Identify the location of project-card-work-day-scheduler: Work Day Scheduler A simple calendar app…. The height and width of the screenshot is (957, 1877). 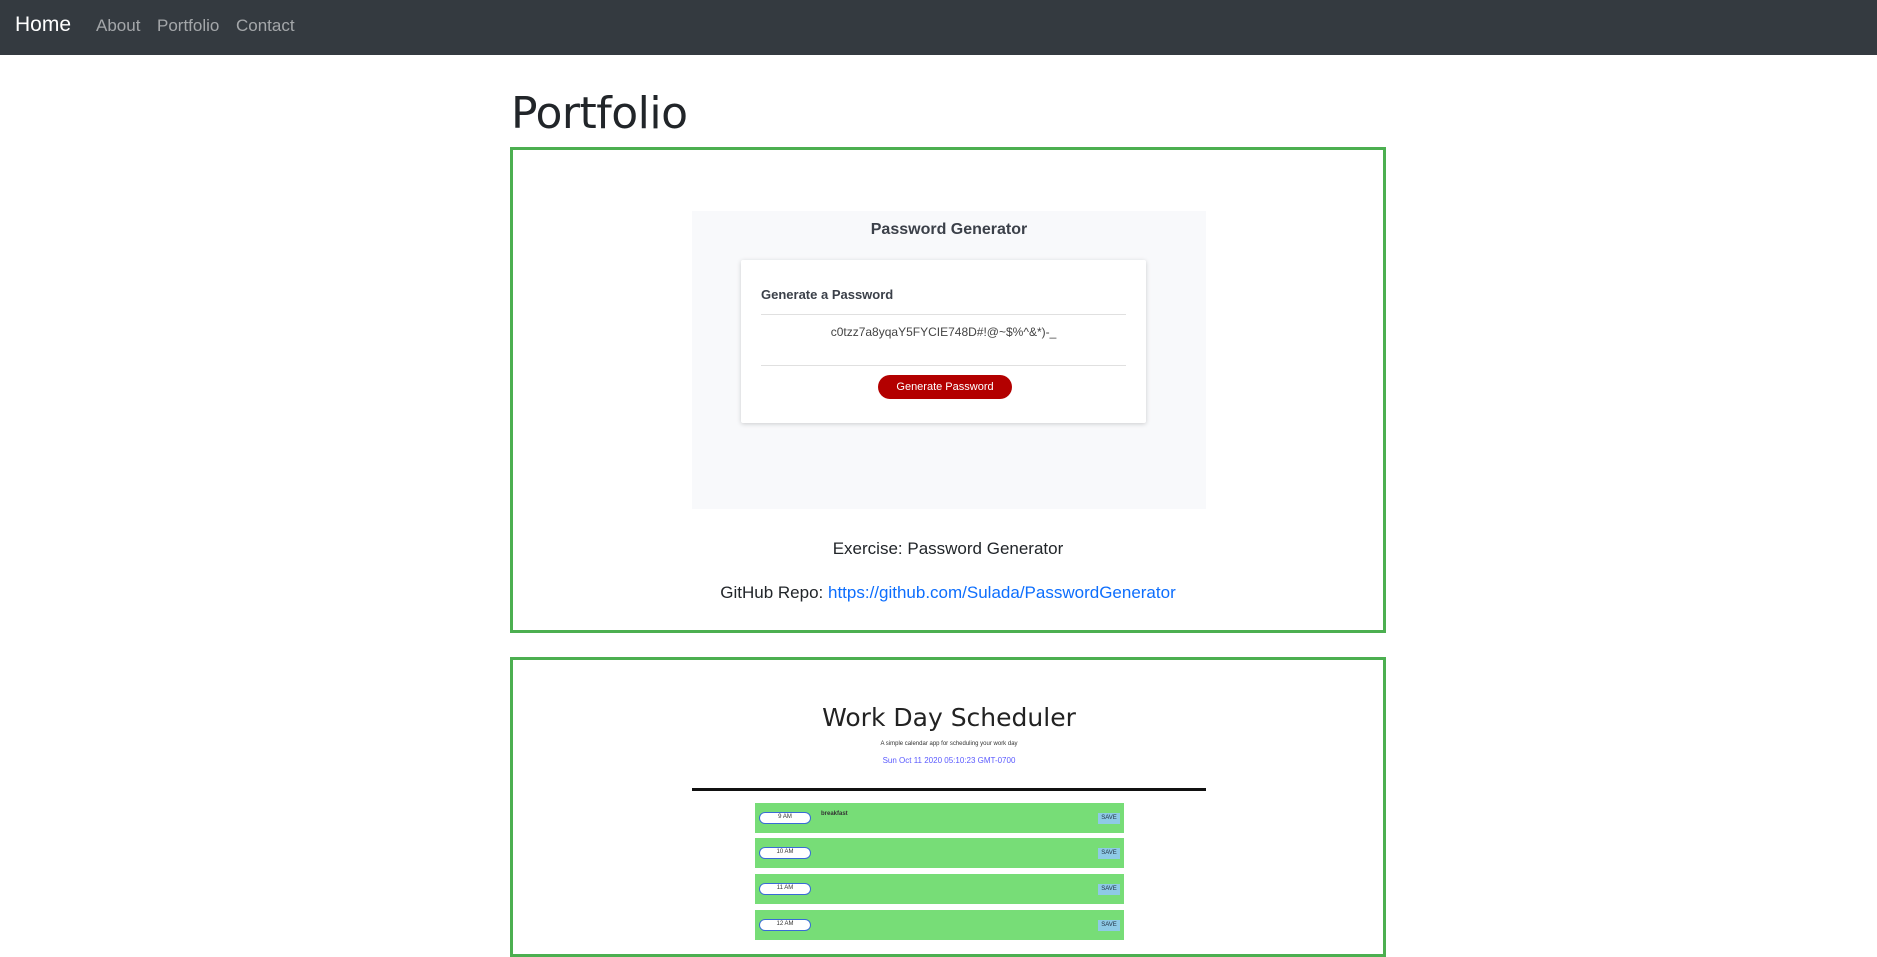
(948, 807).